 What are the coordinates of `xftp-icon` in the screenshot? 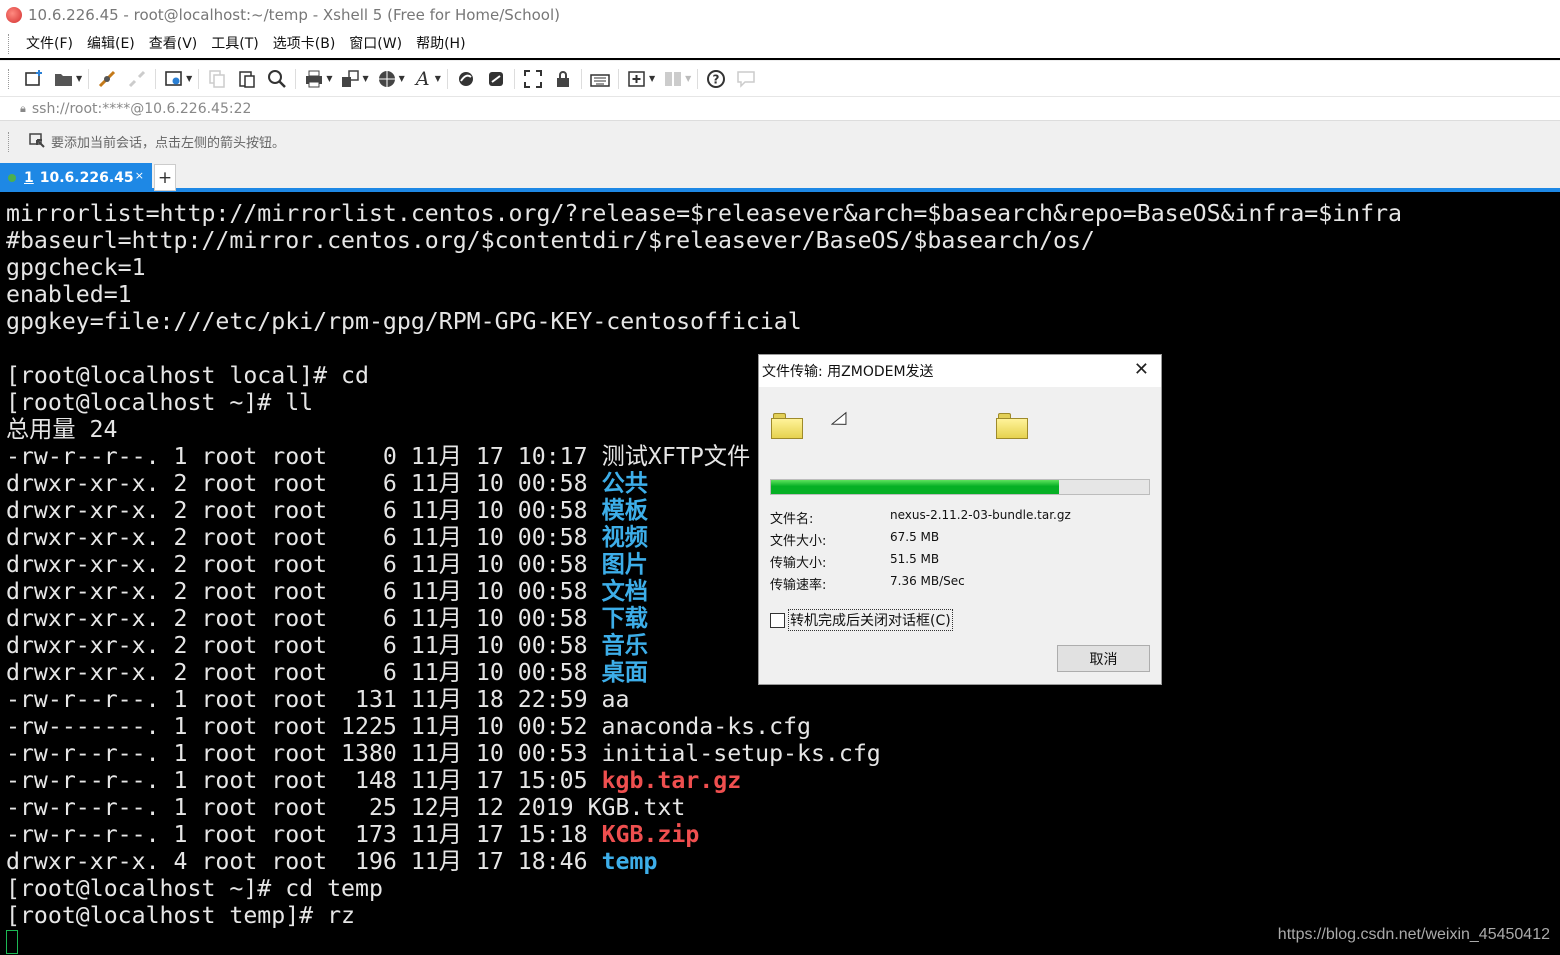 It's located at (466, 79).